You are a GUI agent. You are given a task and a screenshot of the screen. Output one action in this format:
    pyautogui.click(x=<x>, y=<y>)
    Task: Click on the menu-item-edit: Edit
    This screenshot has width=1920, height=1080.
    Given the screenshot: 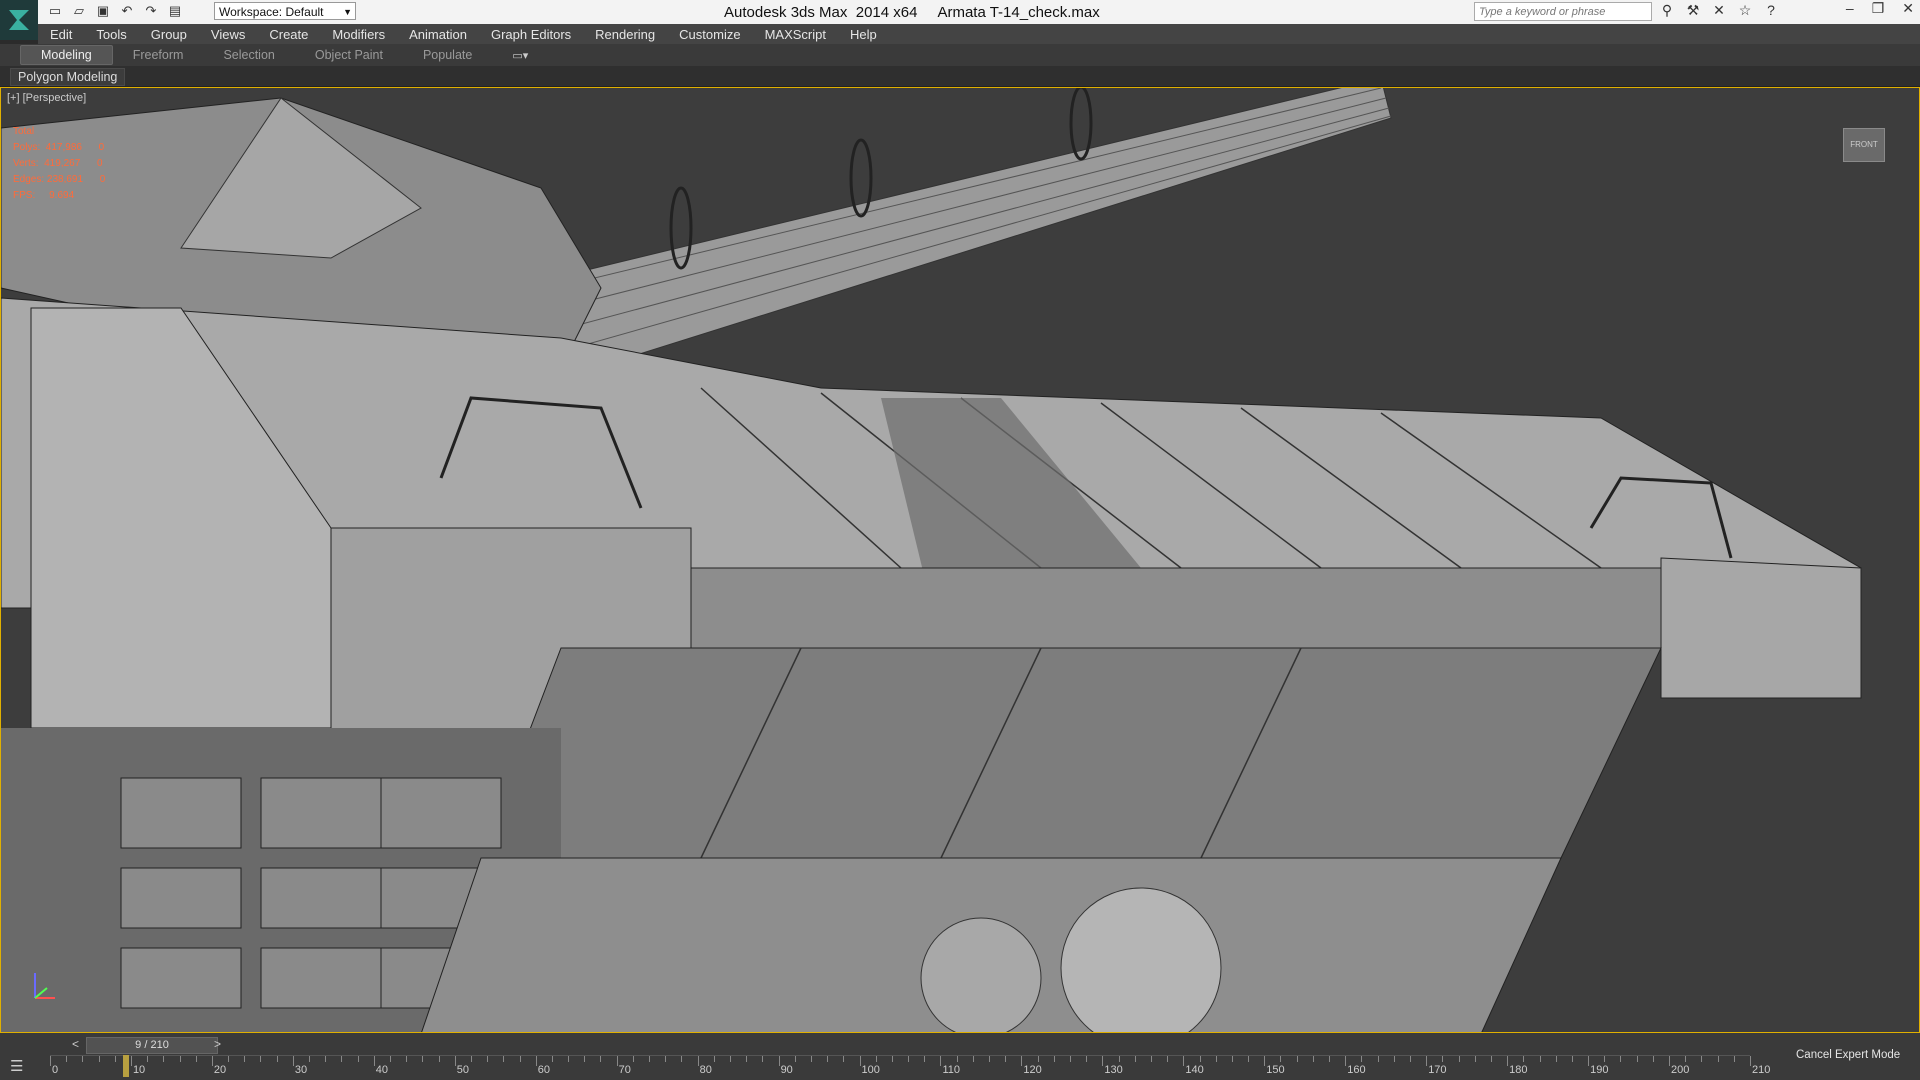 What is the action you would take?
    pyautogui.click(x=61, y=34)
    